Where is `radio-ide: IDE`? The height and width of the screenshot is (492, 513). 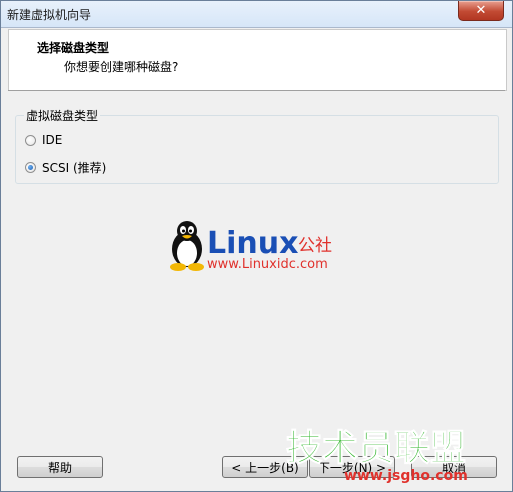
radio-ide: IDE is located at coordinates (43, 140).